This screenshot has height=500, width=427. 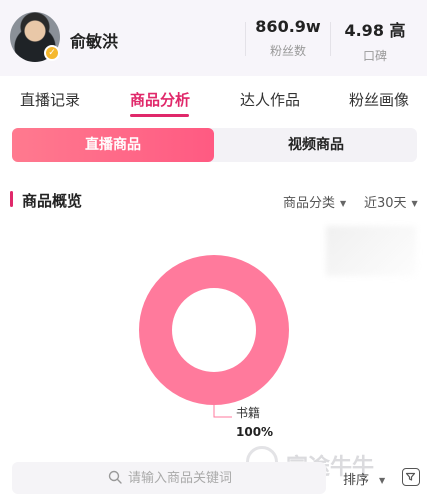 What do you see at coordinates (270, 99) in the screenshot?
I see `tab-creator-works: 达人作品` at bounding box center [270, 99].